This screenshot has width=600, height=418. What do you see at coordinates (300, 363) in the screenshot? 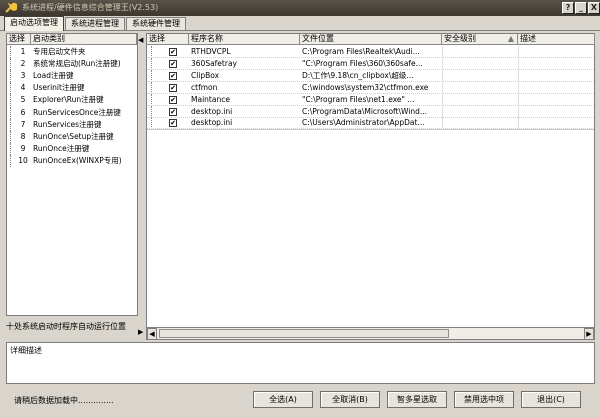
I see `detail-description-box: 详细描述` at bounding box center [300, 363].